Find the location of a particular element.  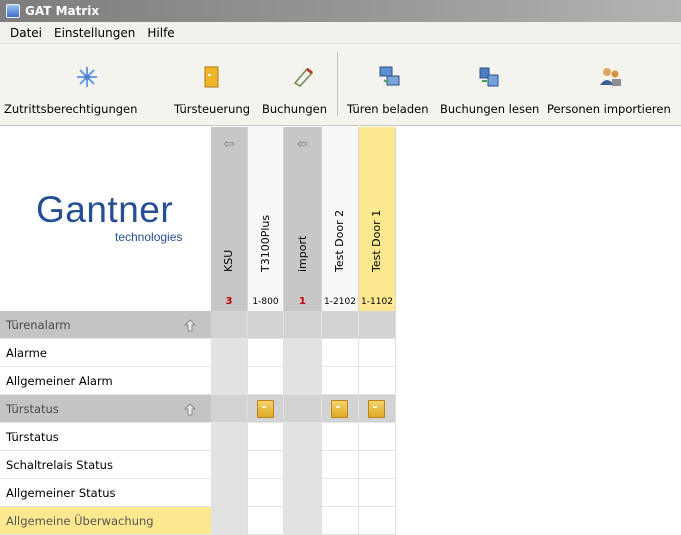

column-header-test-door-1: Test Door 1 1-1102 is located at coordinates (377, 219).